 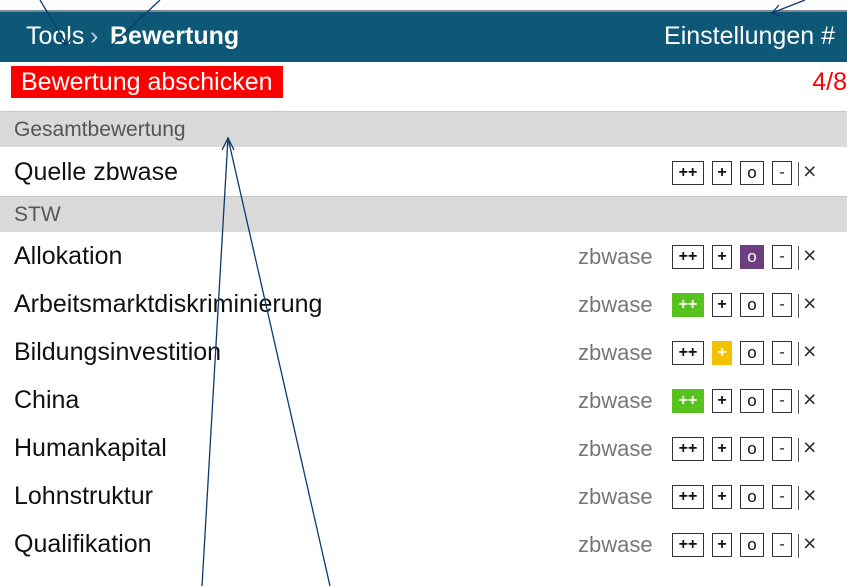 What do you see at coordinates (423, 305) in the screenshot?
I see `term-row: Arbeitsmarktdiskriminierung zbwase ++ + o - ×` at bounding box center [423, 305].